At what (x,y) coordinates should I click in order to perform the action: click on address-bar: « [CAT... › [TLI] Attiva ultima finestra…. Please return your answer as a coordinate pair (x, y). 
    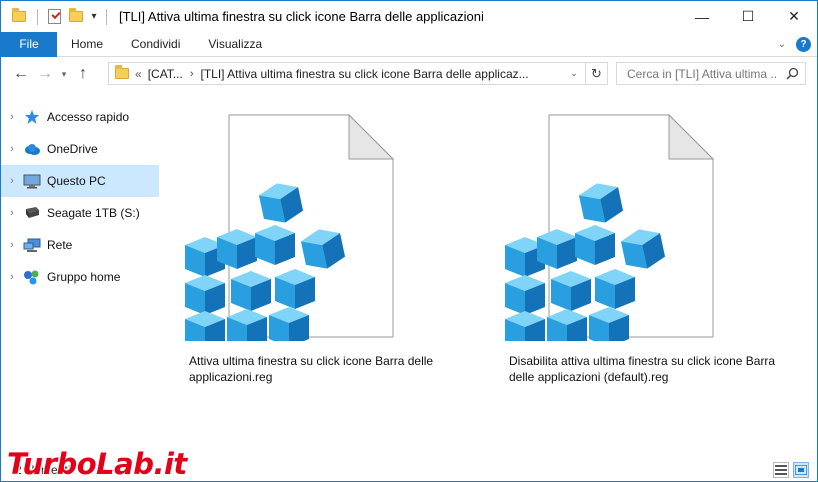
    Looking at the image, I should click on (358, 73).